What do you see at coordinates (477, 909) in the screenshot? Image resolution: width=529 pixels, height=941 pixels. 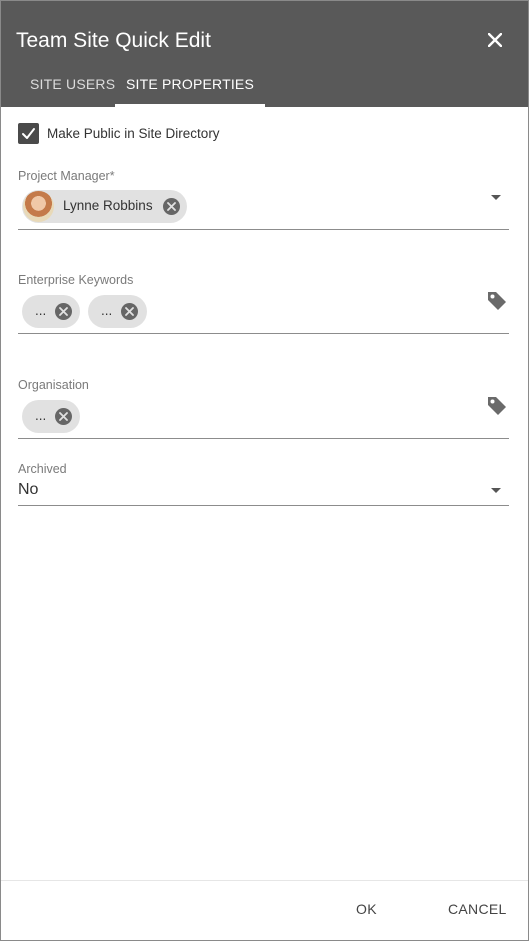 I see `cancel-button: CANCEL` at bounding box center [477, 909].